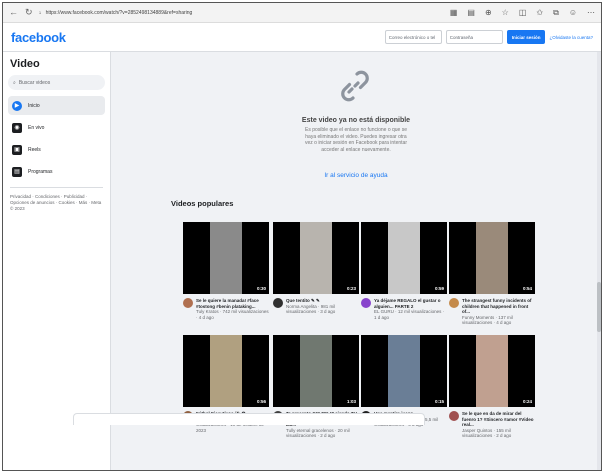  What do you see at coordinates (17, 127) in the screenshot?
I see `live-icon: ◉` at bounding box center [17, 127].